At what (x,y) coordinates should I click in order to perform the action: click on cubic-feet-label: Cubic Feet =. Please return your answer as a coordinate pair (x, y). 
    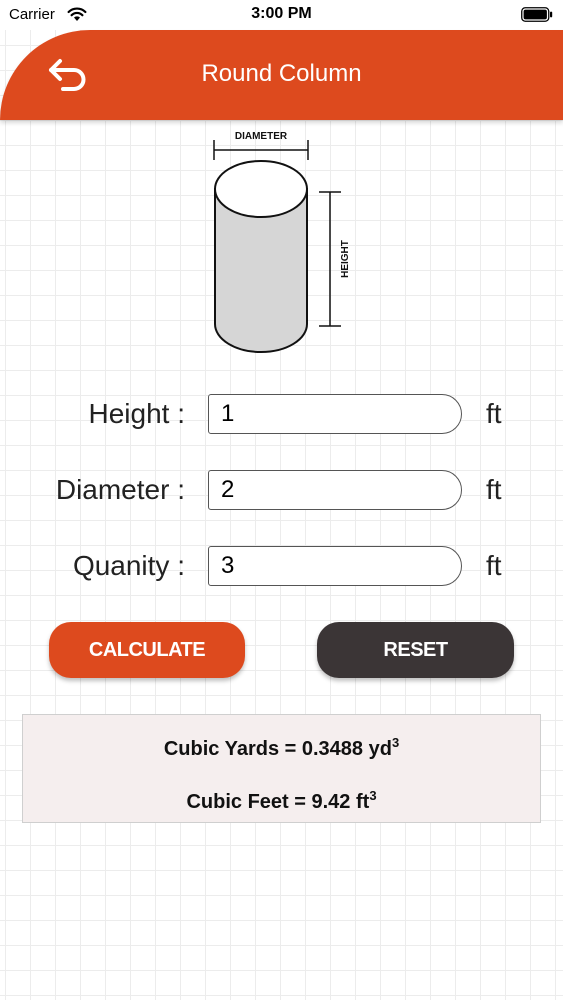
    Looking at the image, I should click on (249, 802).